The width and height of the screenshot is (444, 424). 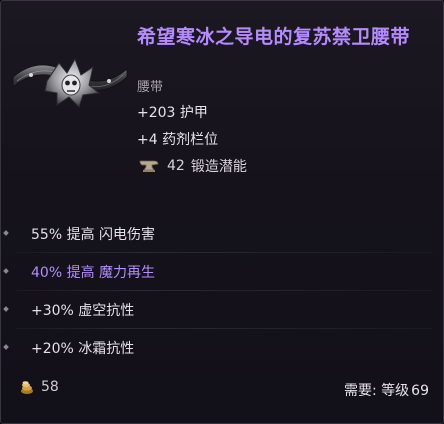 What do you see at coordinates (218, 167) in the screenshot?
I see `forging-potential-label: 锻造潜能` at bounding box center [218, 167].